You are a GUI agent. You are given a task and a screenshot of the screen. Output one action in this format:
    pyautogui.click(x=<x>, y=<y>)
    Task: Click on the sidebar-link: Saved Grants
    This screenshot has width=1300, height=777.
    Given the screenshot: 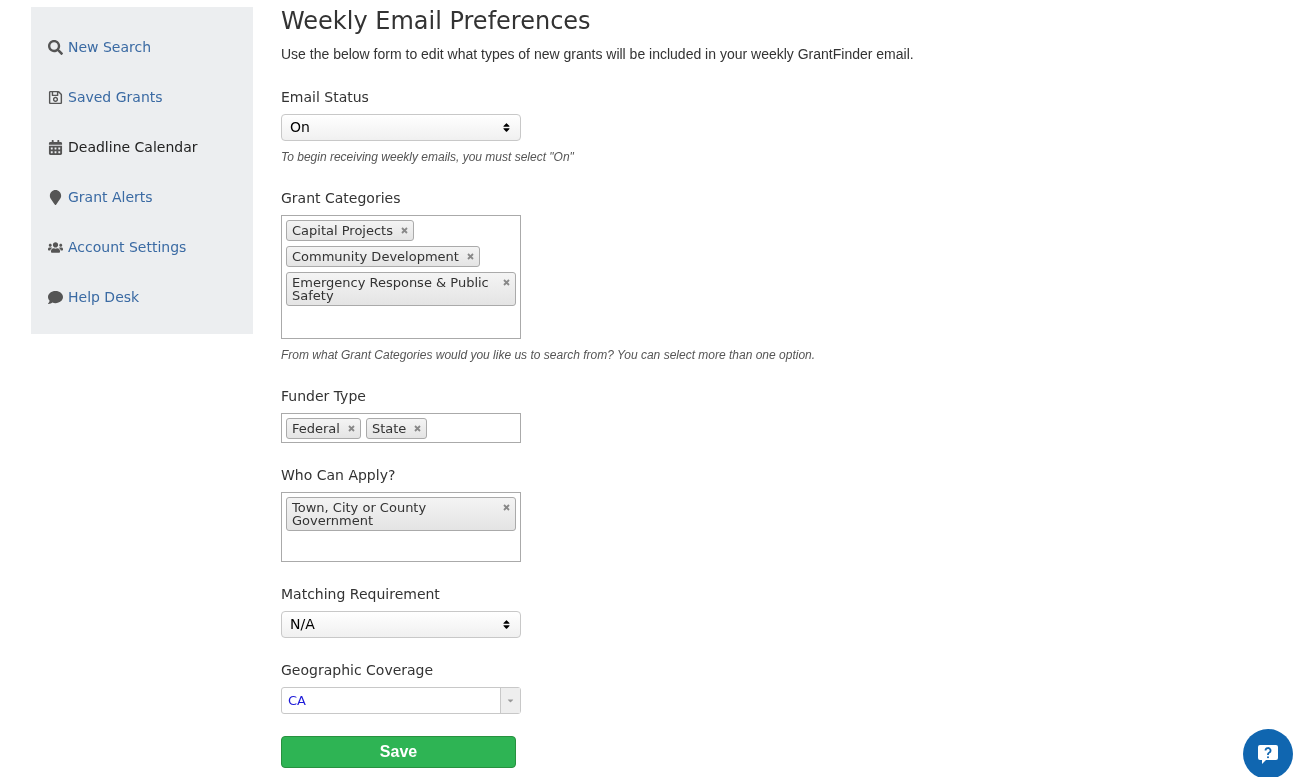 What is the action you would take?
    pyautogui.click(x=150, y=97)
    